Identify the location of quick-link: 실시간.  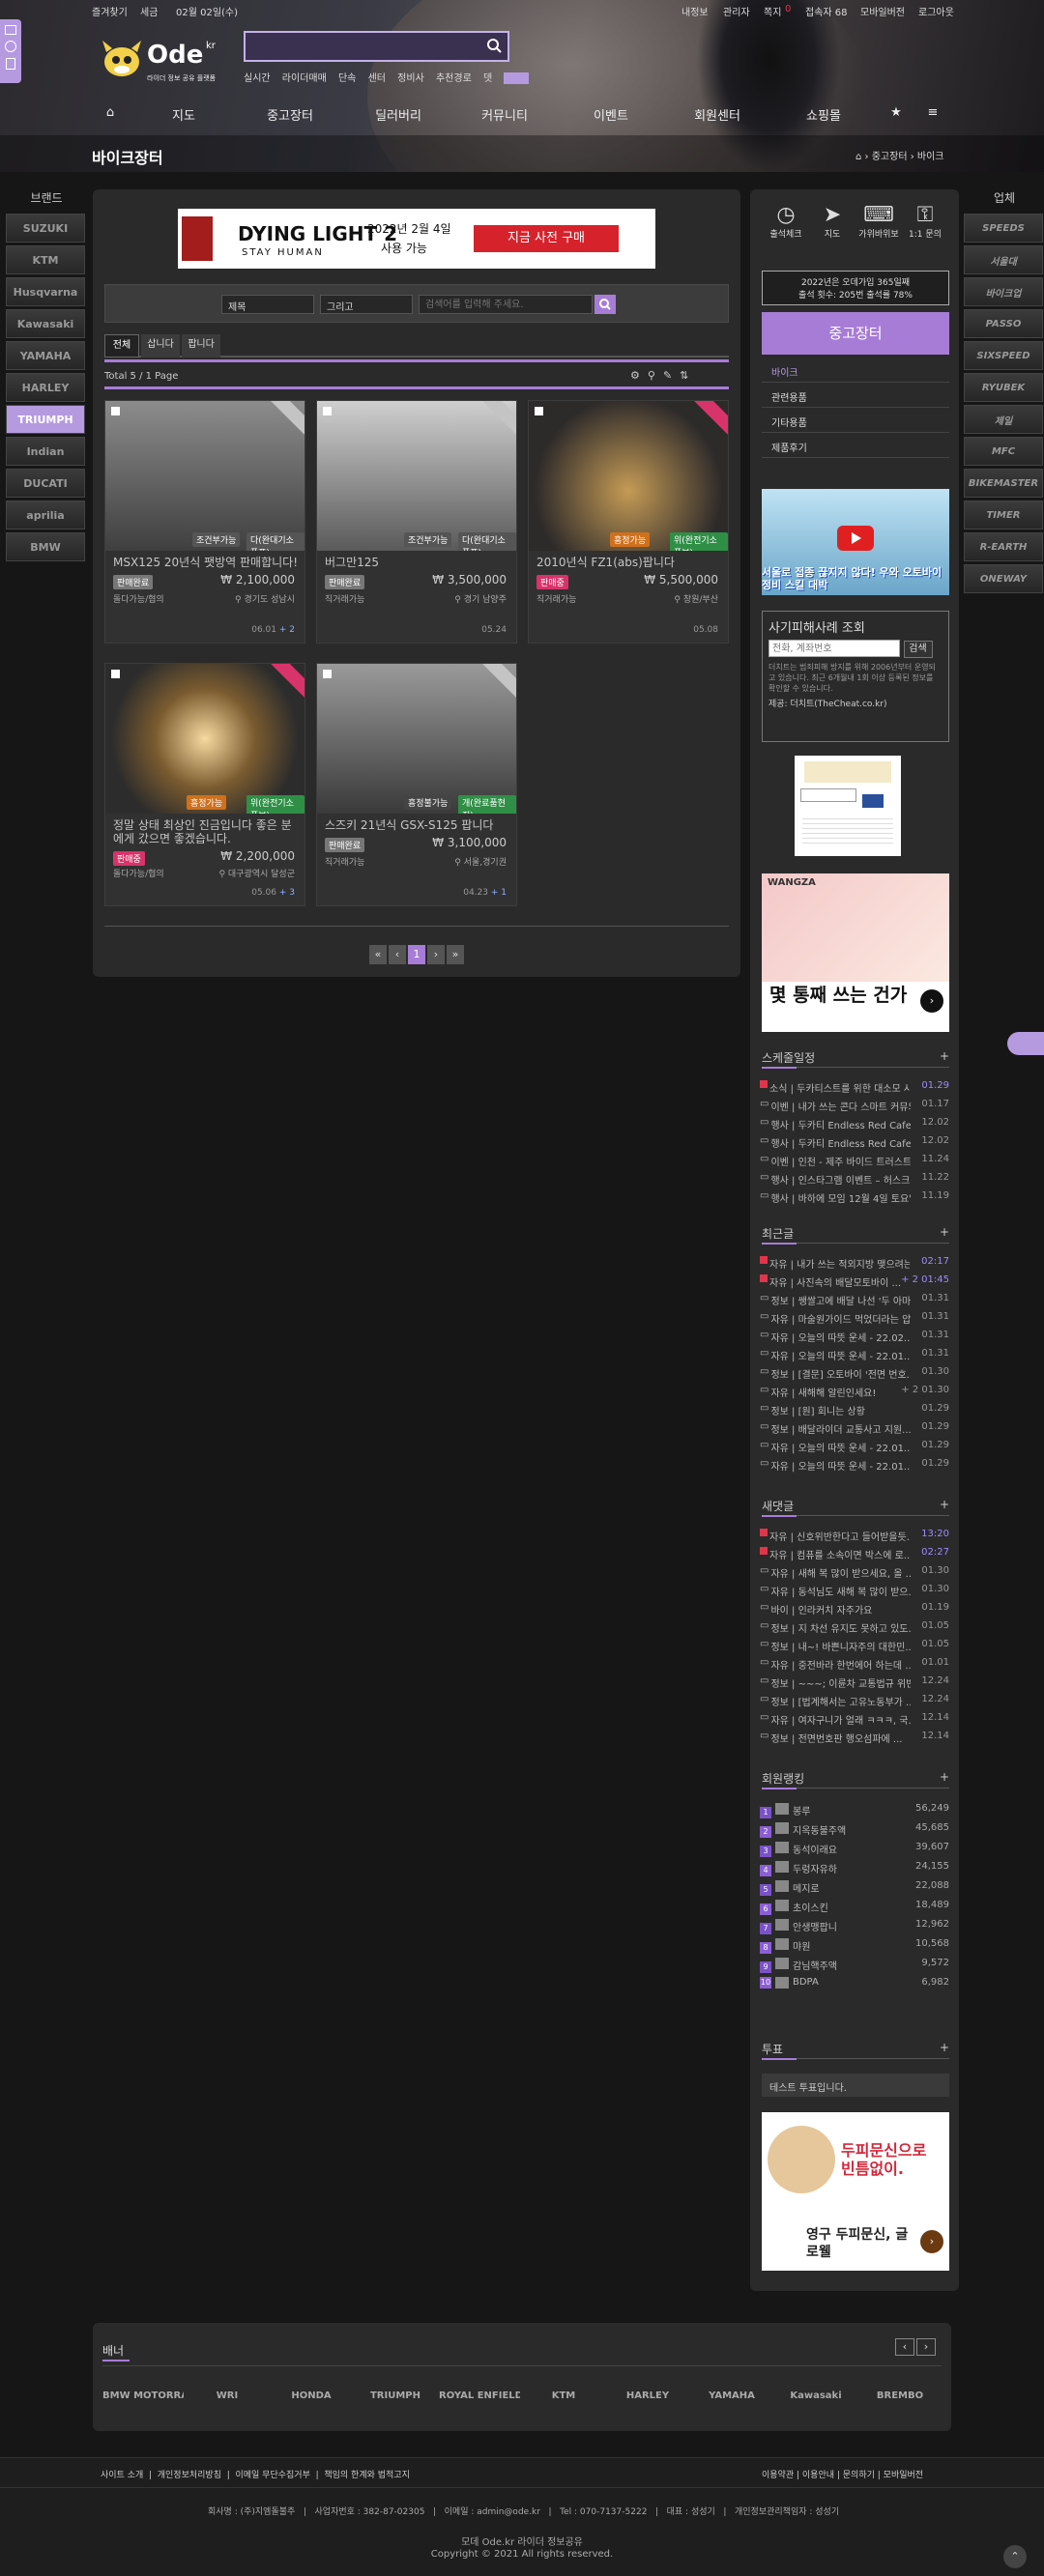
(258, 79).